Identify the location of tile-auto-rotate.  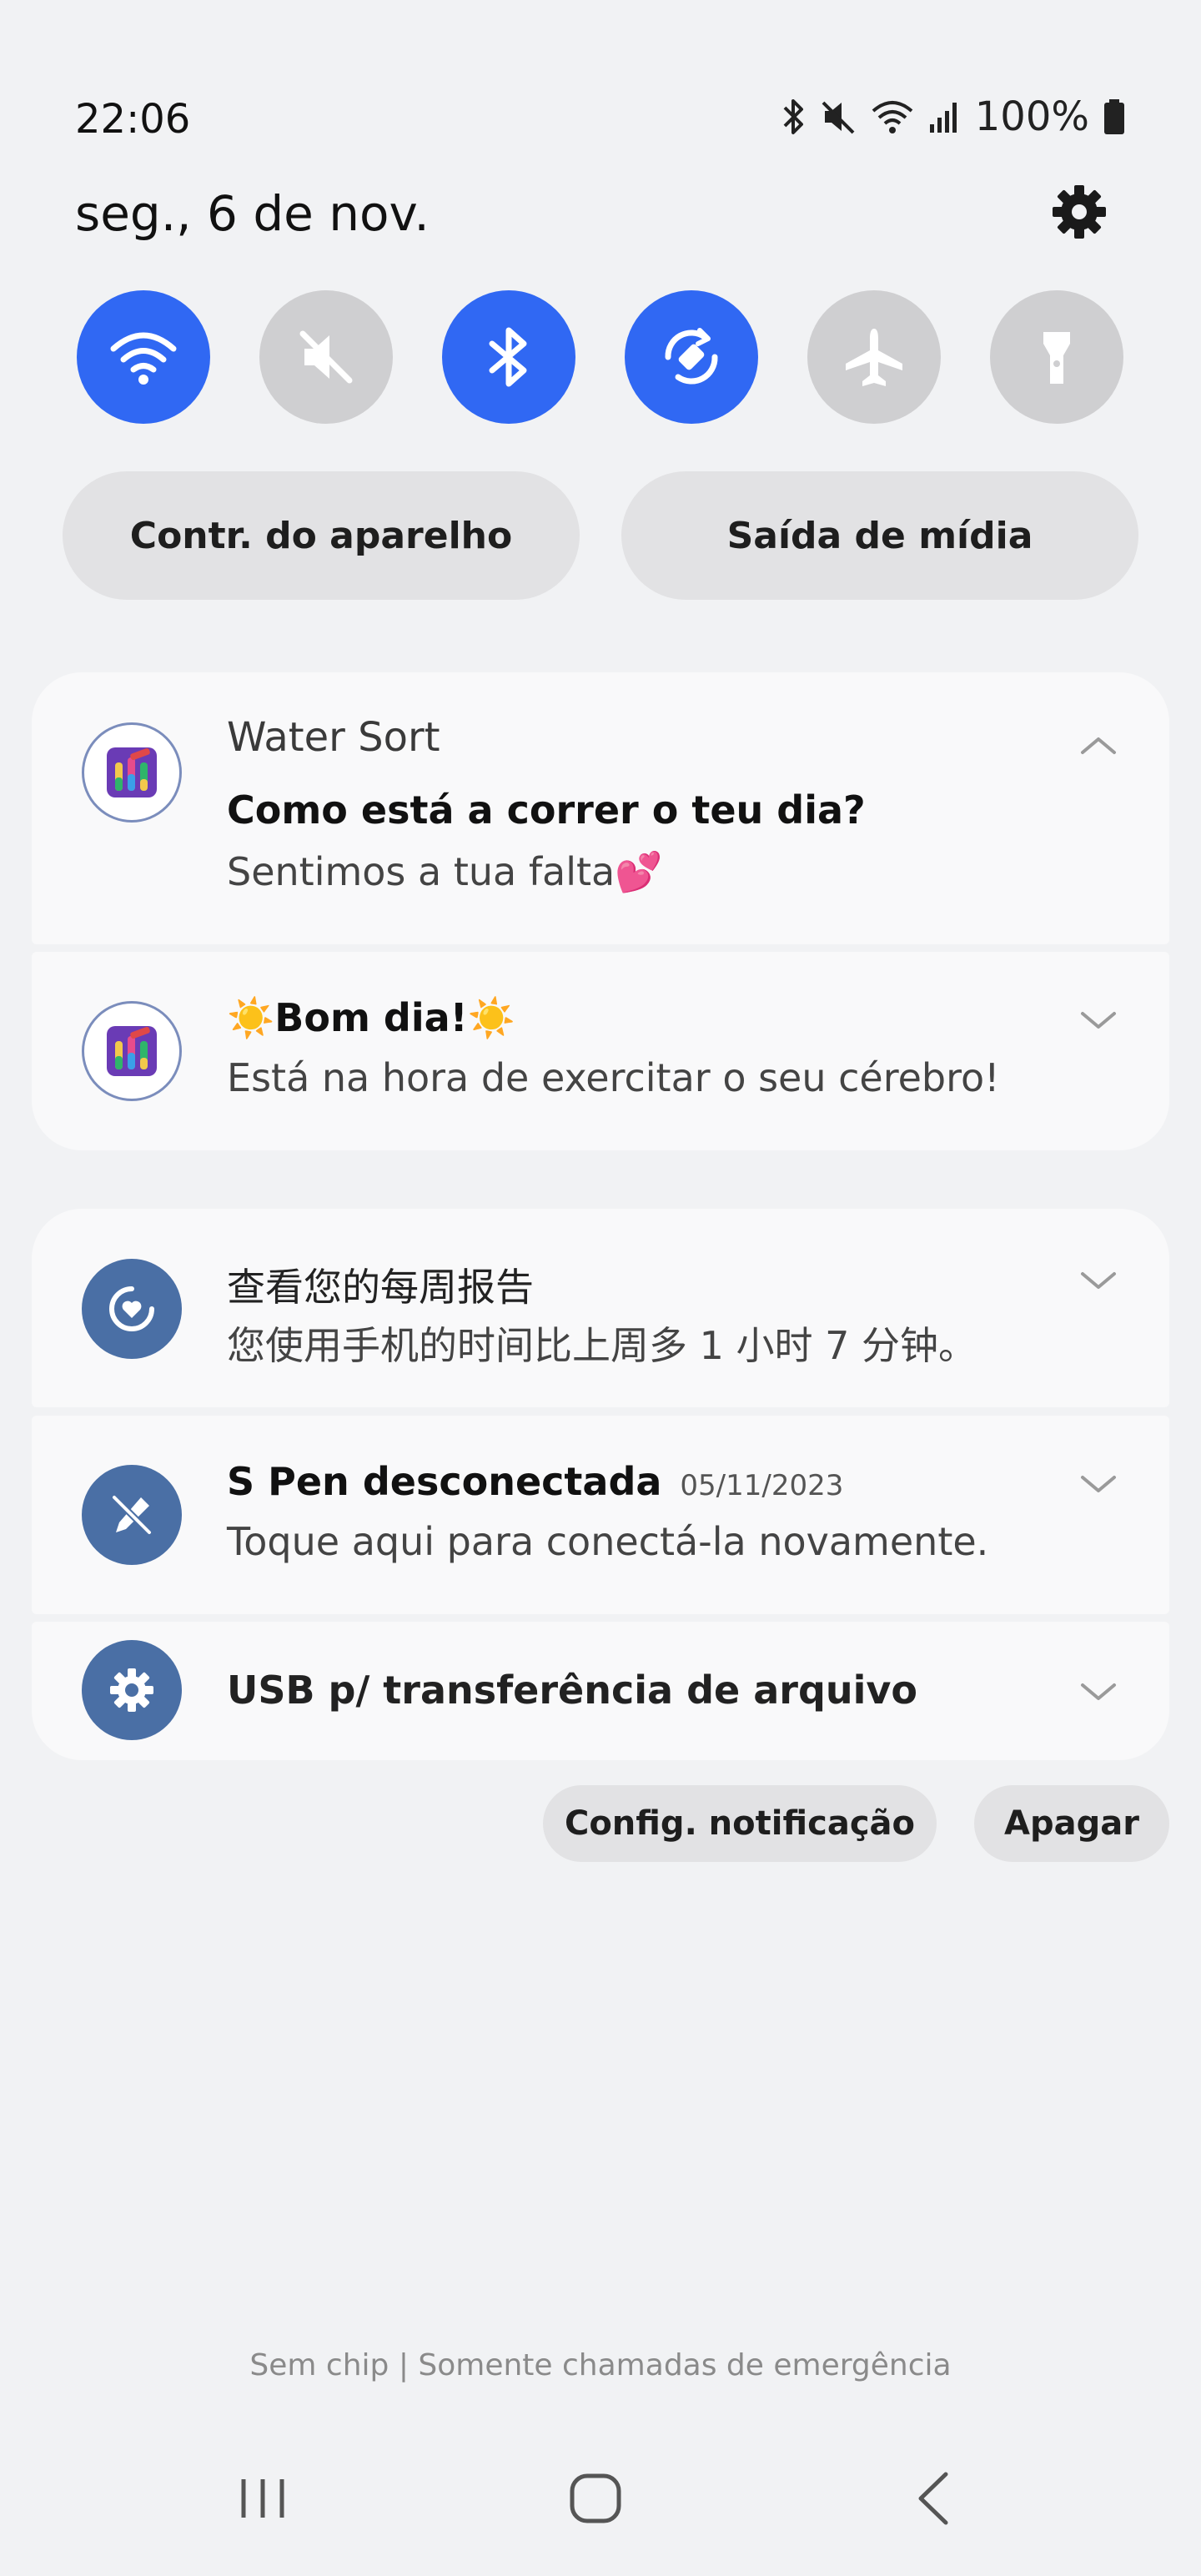
(692, 357).